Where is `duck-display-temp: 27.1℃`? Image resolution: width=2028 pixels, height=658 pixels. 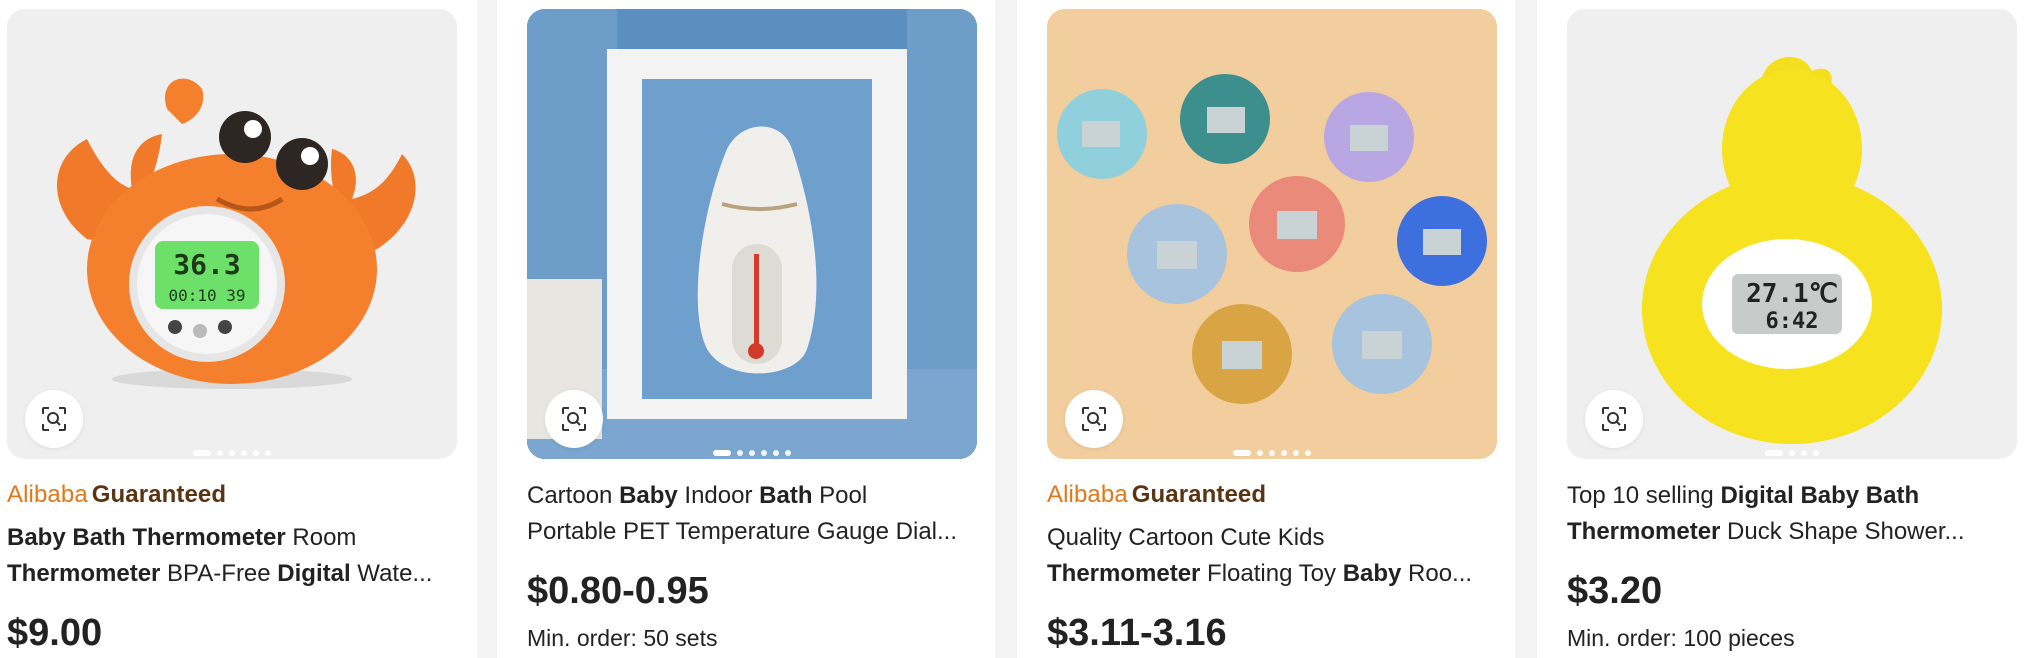
duck-display-temp: 27.1℃ is located at coordinates (1792, 294).